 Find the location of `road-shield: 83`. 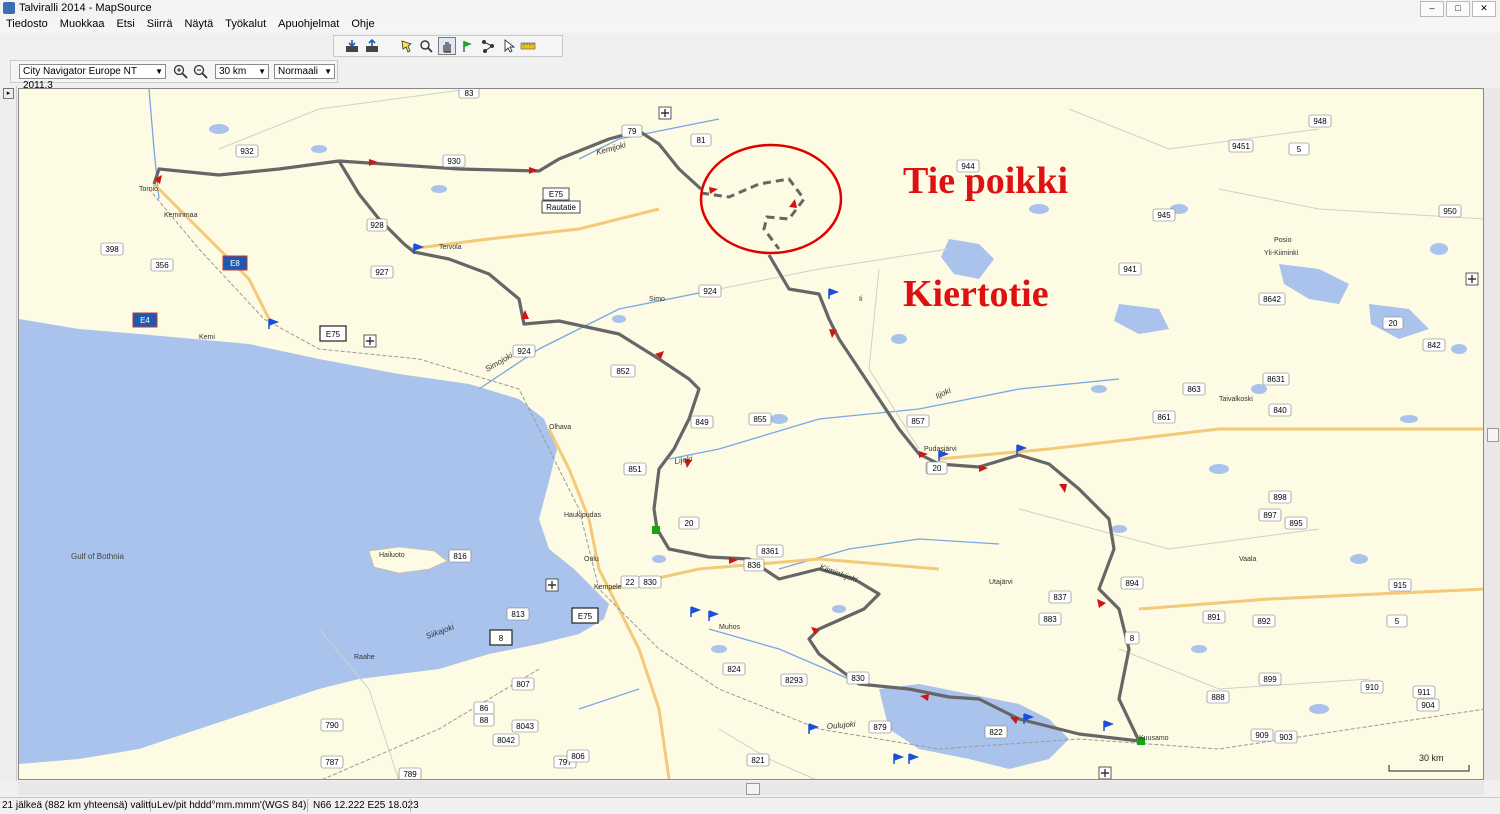

road-shield: 83 is located at coordinates (469, 94).